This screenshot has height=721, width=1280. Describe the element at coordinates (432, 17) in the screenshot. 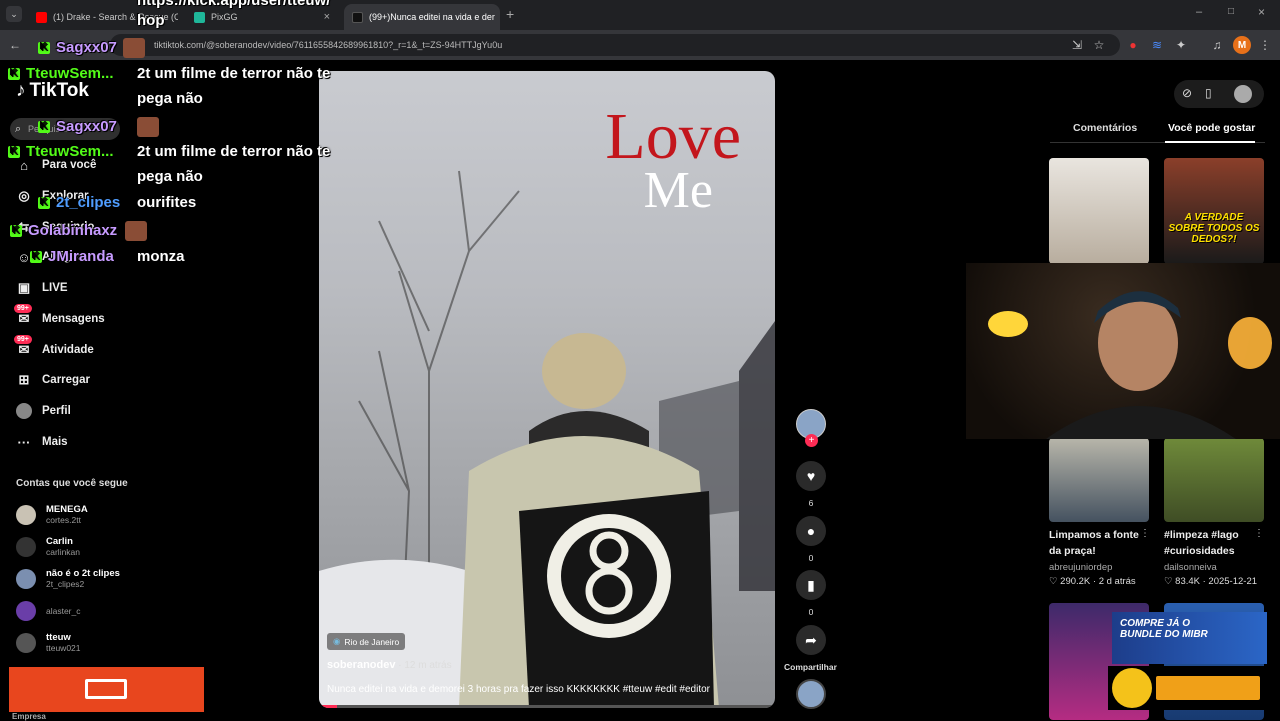

I see `tab-title: (99+)Nunca editei na vida e der` at that location.